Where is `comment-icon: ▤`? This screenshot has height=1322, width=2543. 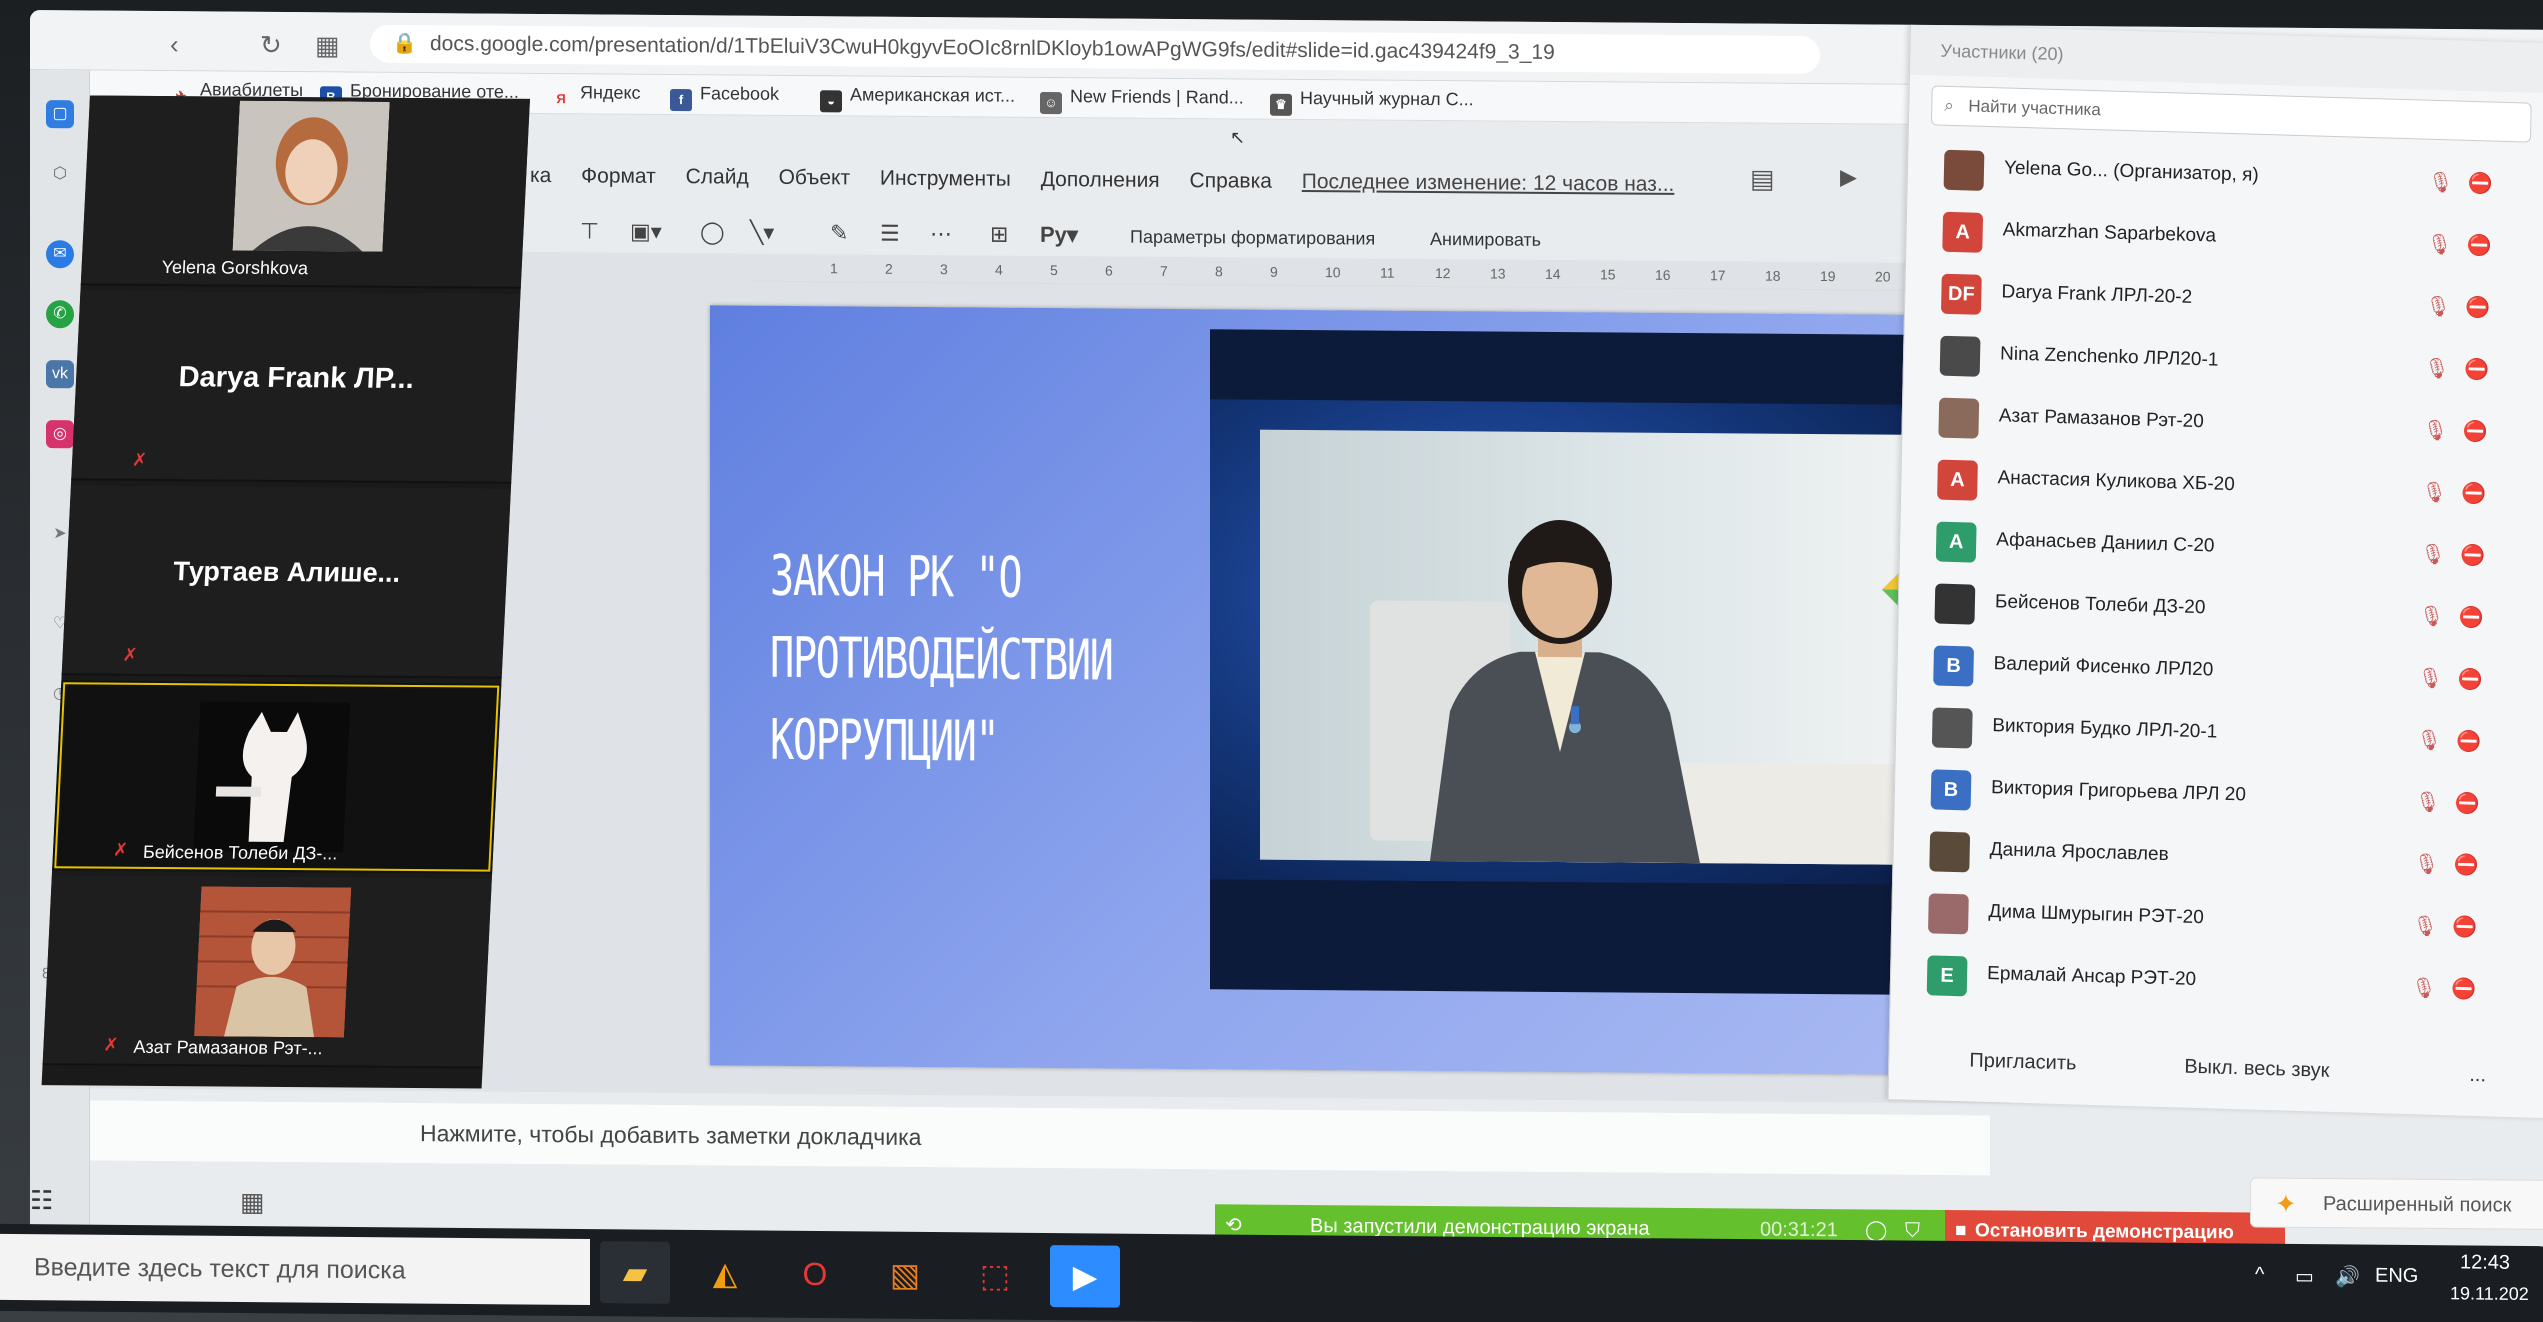
comment-icon: ▤ is located at coordinates (1762, 179).